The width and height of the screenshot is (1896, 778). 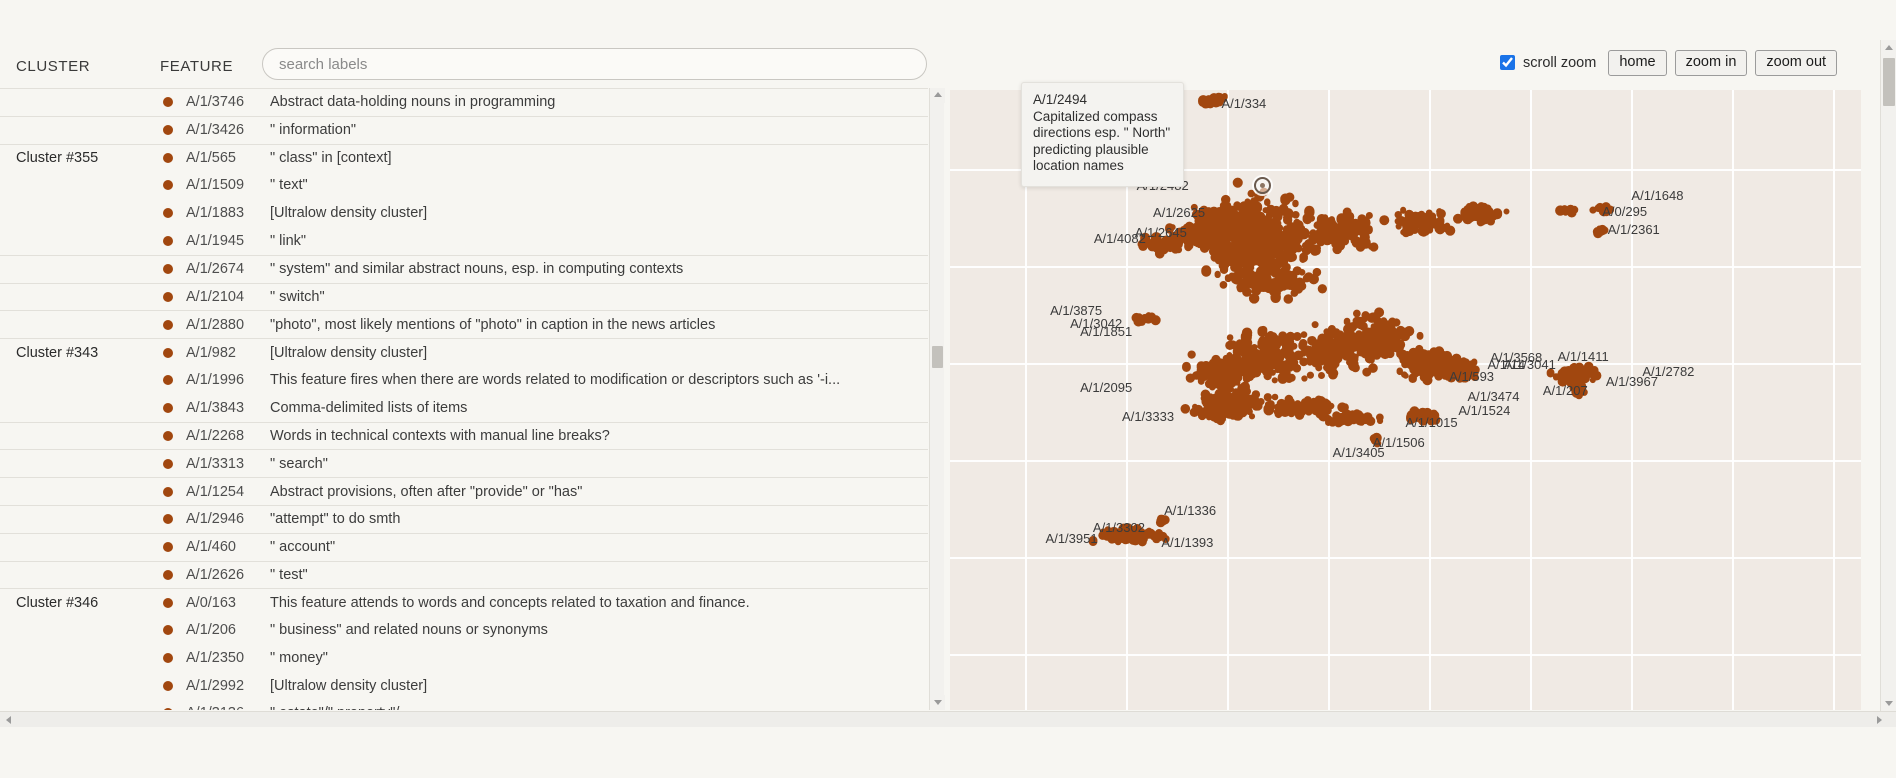 I want to click on page-horizontal-scrollbar, so click(x=948, y=719).